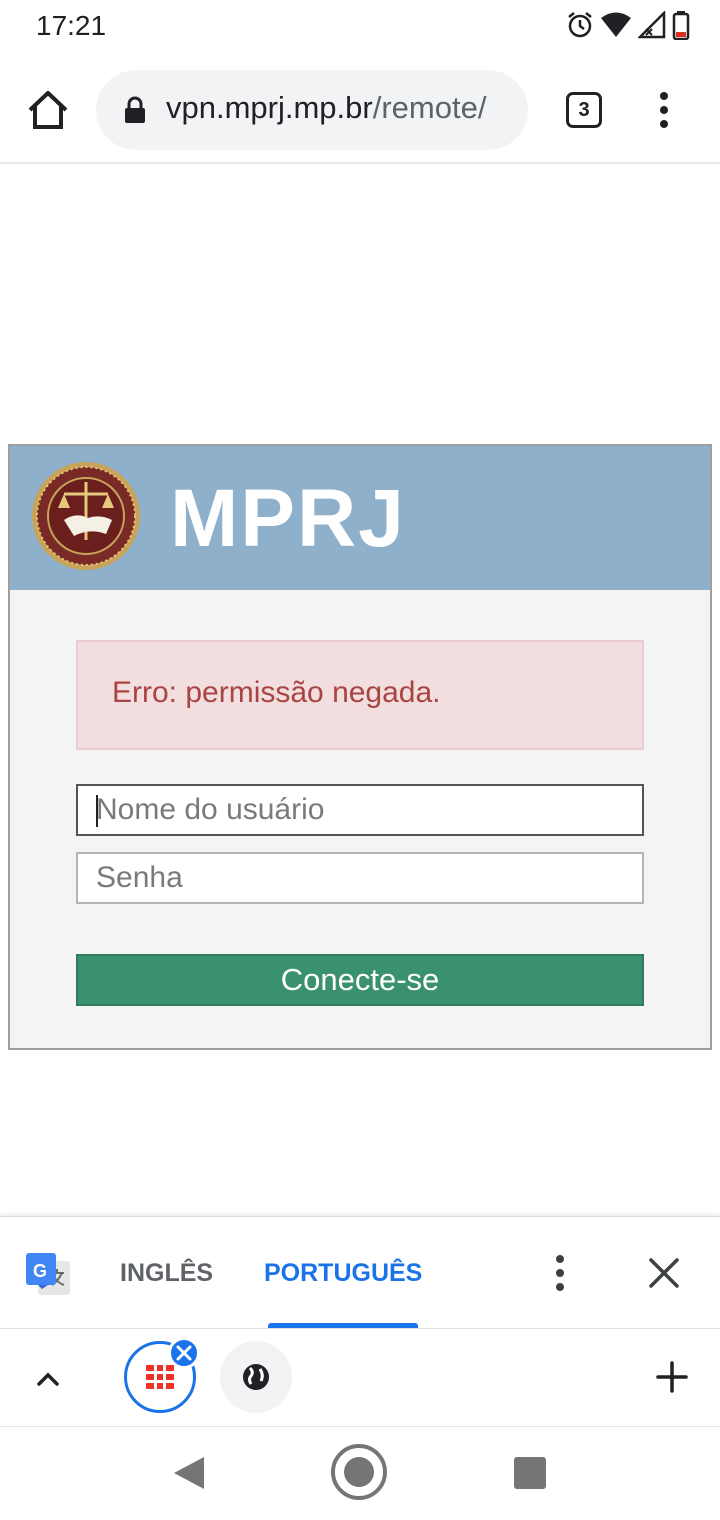 The image size is (720, 1520). Describe the element at coordinates (360, 1377) in the screenshot. I see `tab-strip` at that location.